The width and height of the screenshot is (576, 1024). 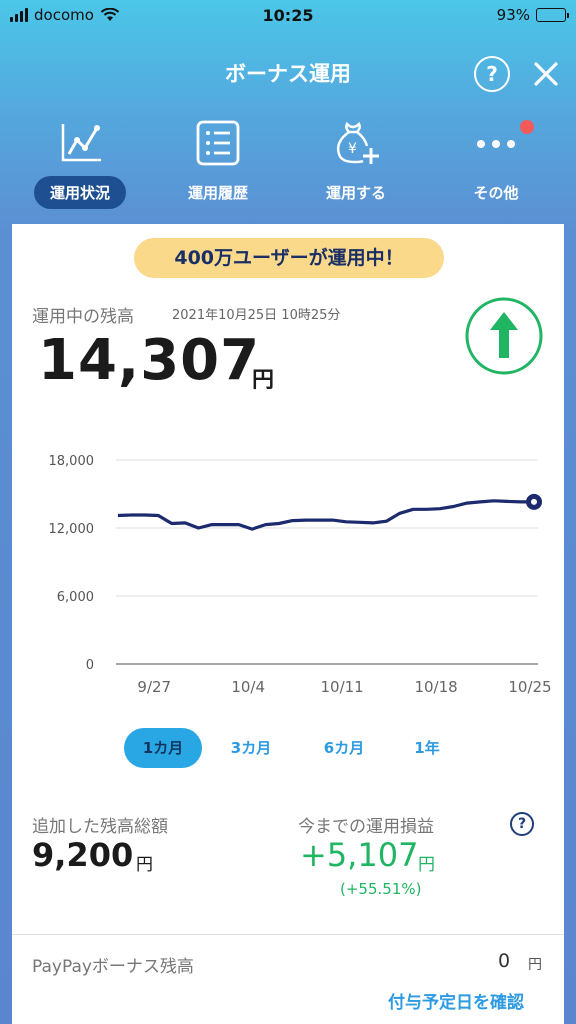 What do you see at coordinates (496, 162) in the screenshot?
I see `nav-item-more: その他` at bounding box center [496, 162].